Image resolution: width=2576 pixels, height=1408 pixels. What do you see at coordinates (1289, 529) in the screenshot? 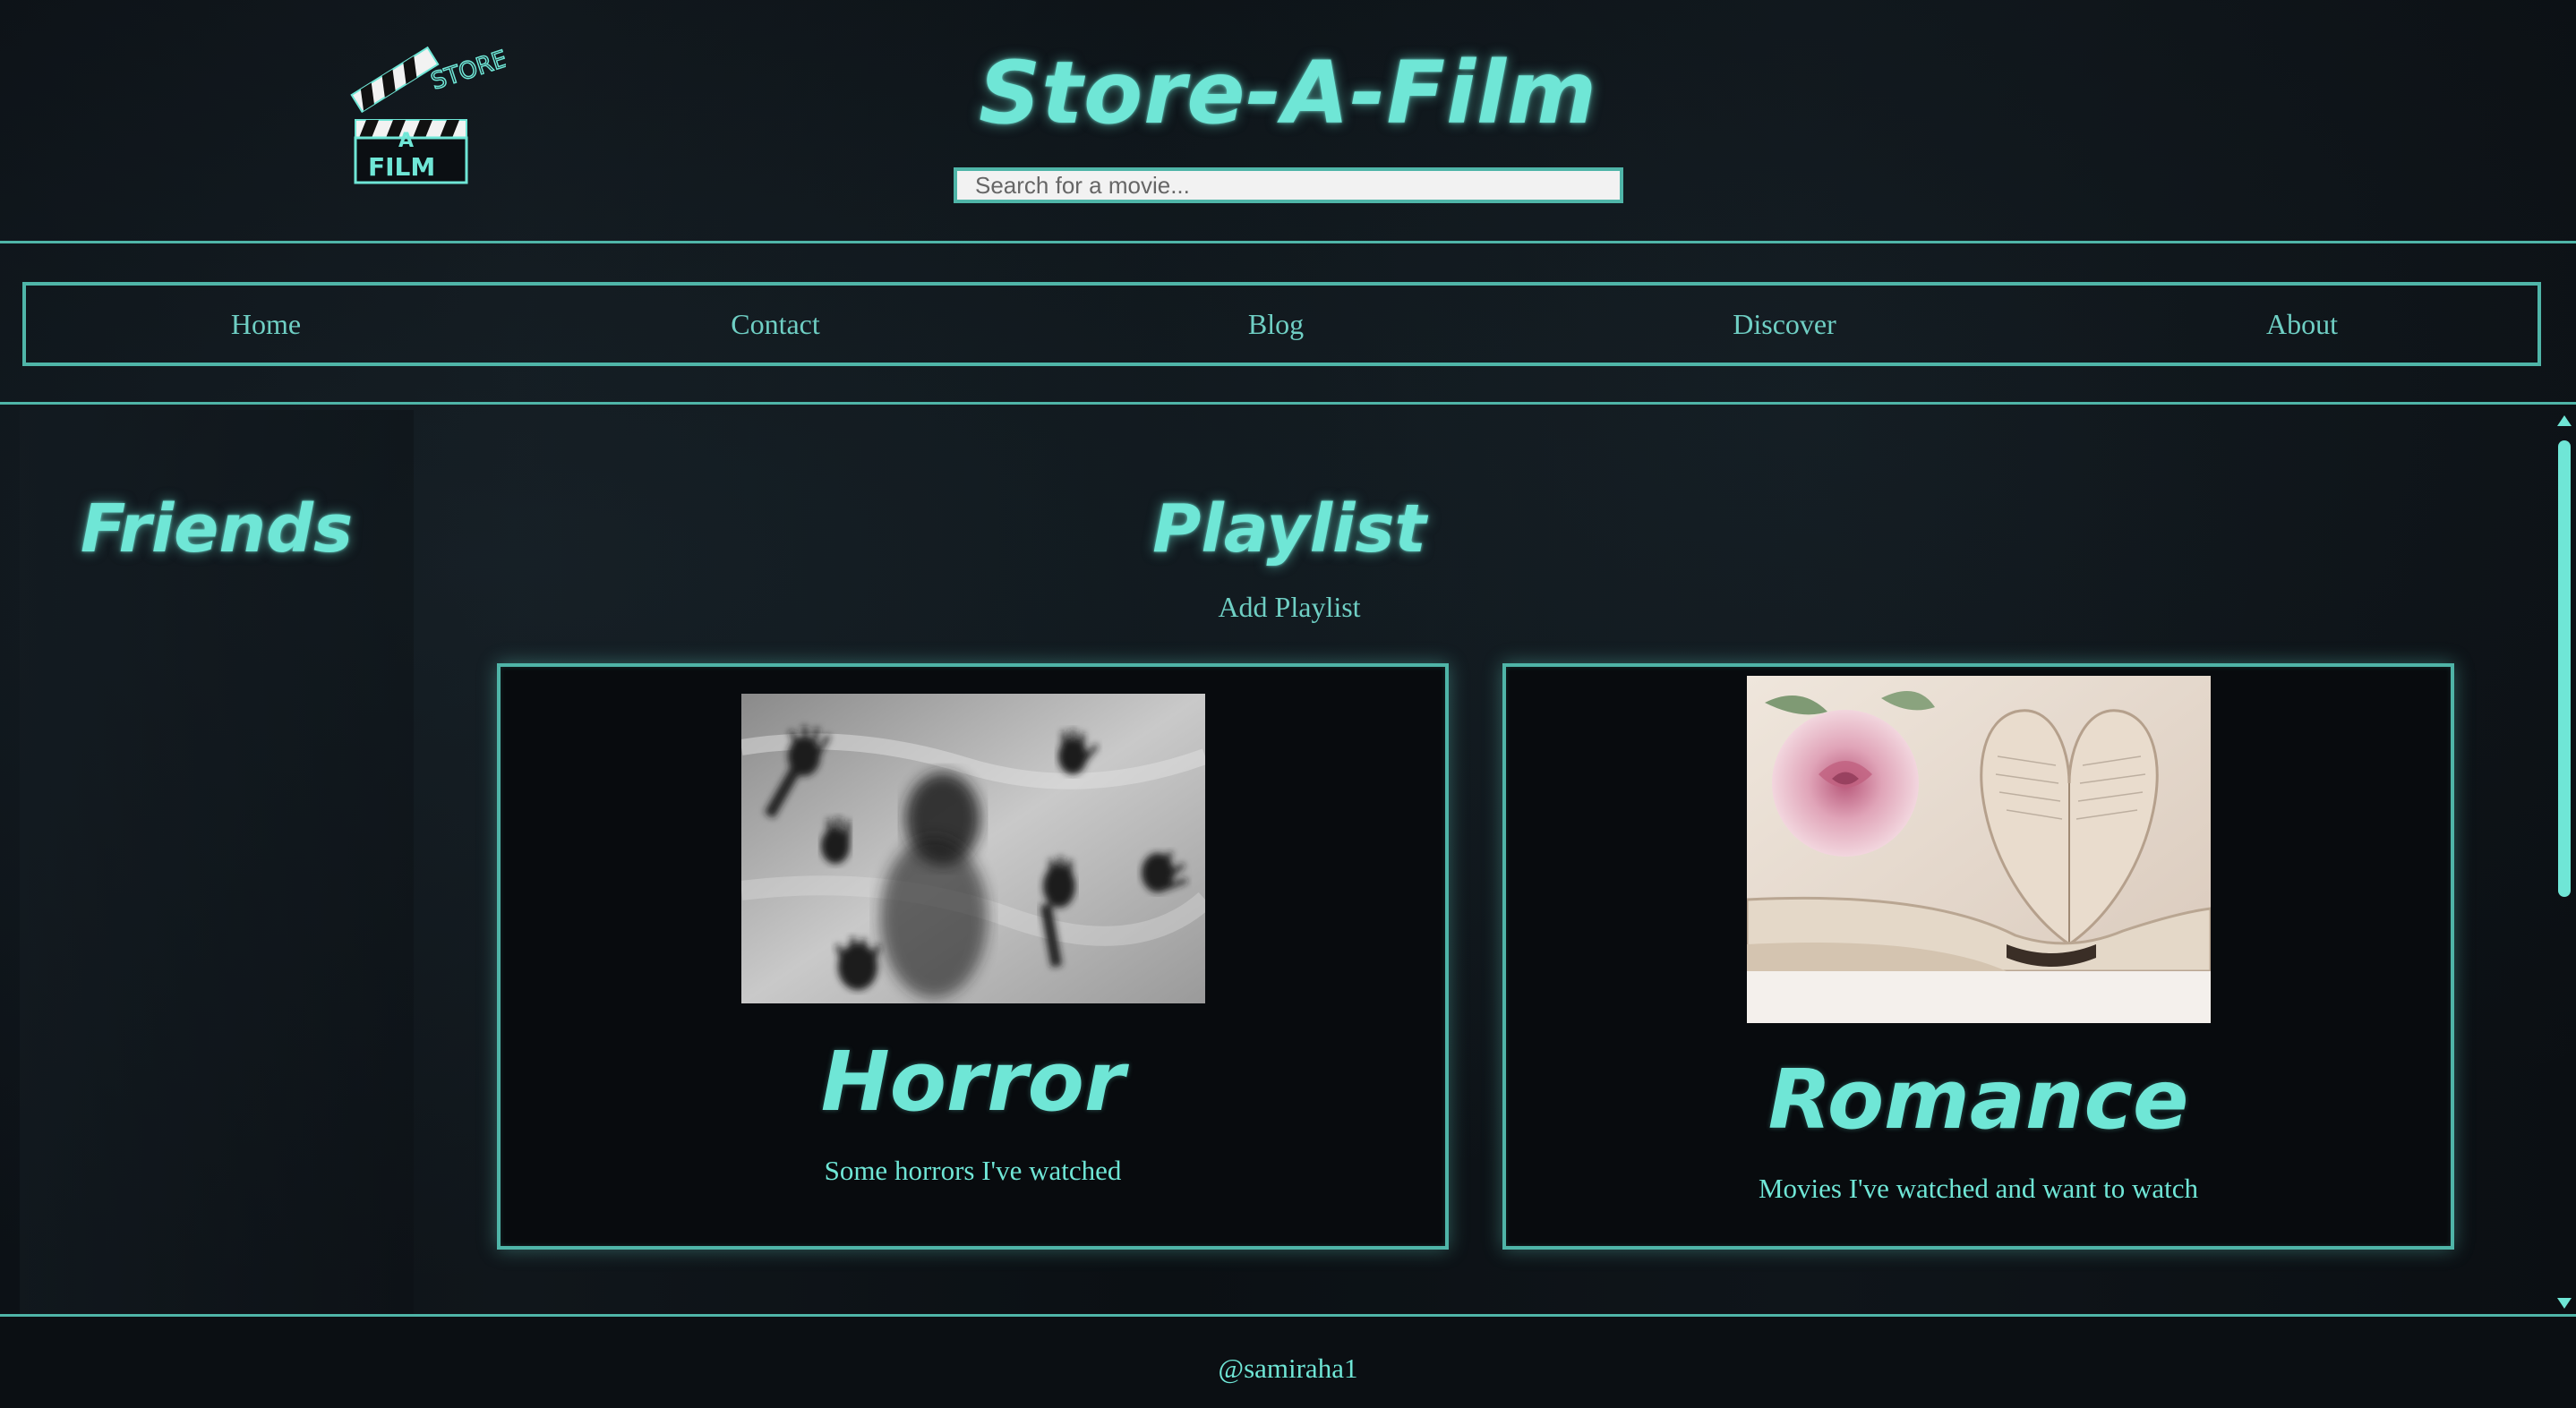
I see `playlist-title: Playlist` at bounding box center [1289, 529].